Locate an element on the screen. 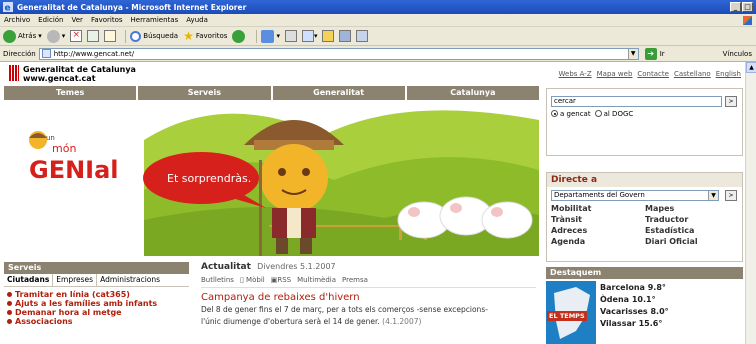  address-input: http://www.gencat.net/ ▼ is located at coordinates (338, 53).